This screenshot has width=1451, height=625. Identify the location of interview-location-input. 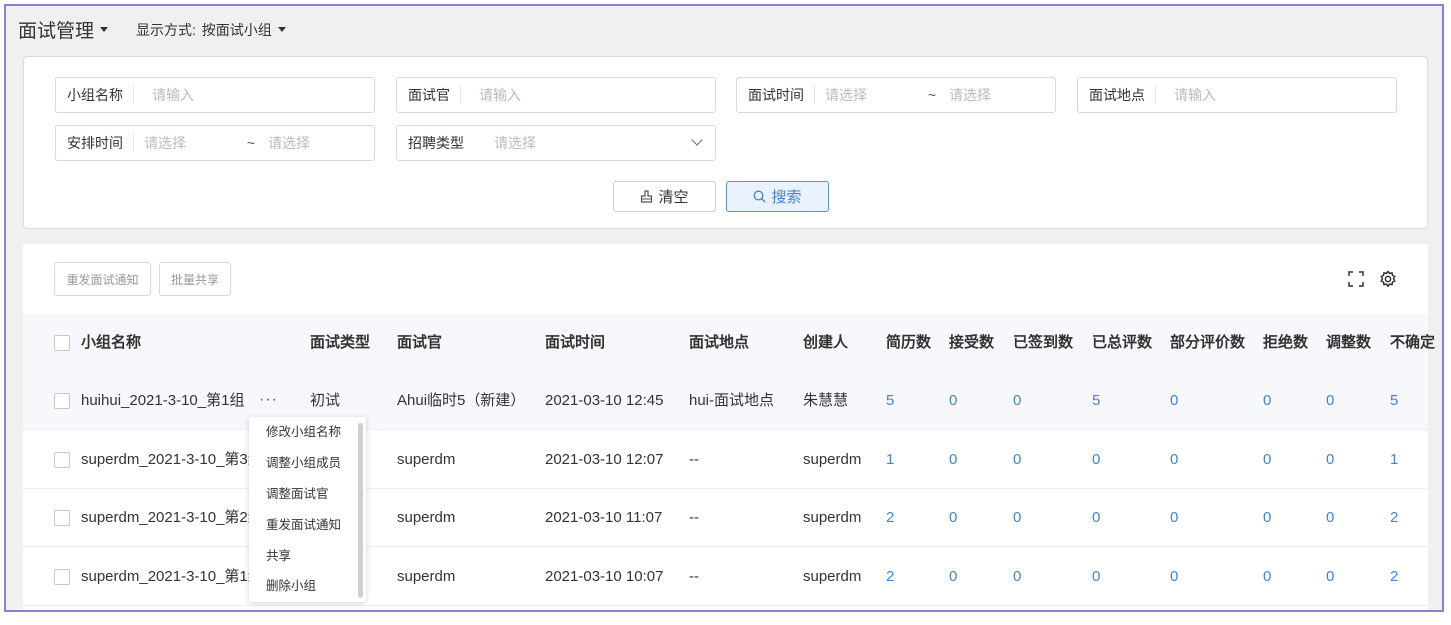
(1276, 95).